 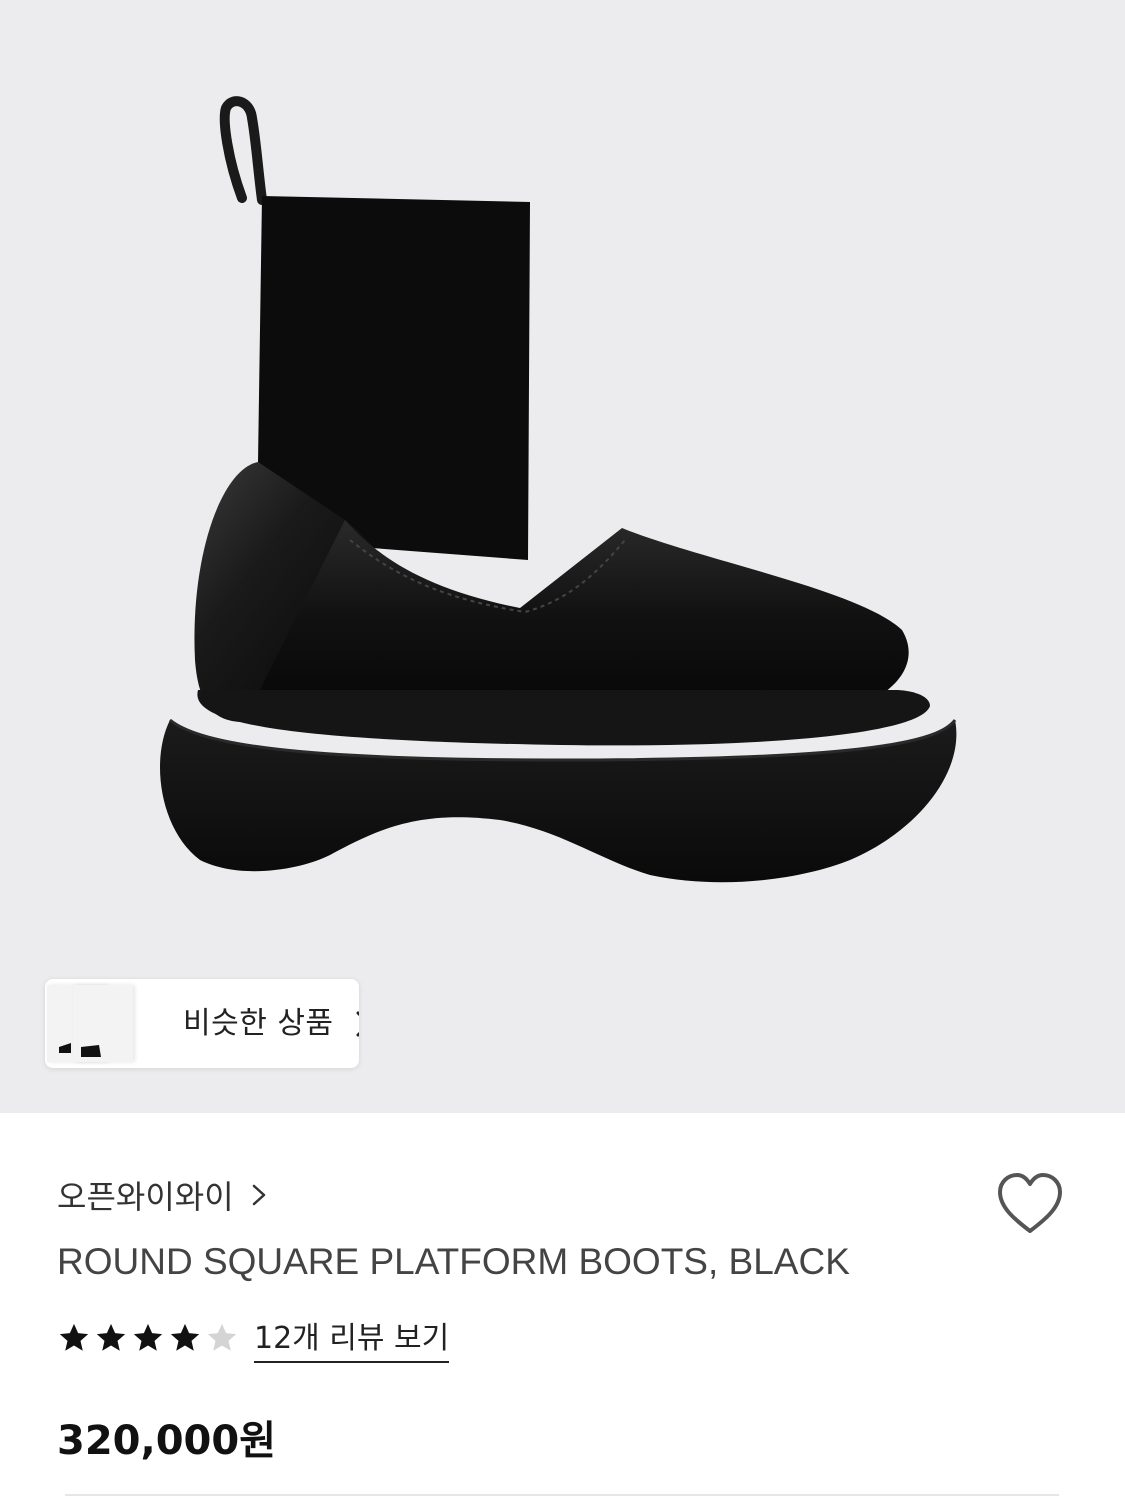 What do you see at coordinates (258, 1023) in the screenshot?
I see `similar-products-label: 비슷한 상품` at bounding box center [258, 1023].